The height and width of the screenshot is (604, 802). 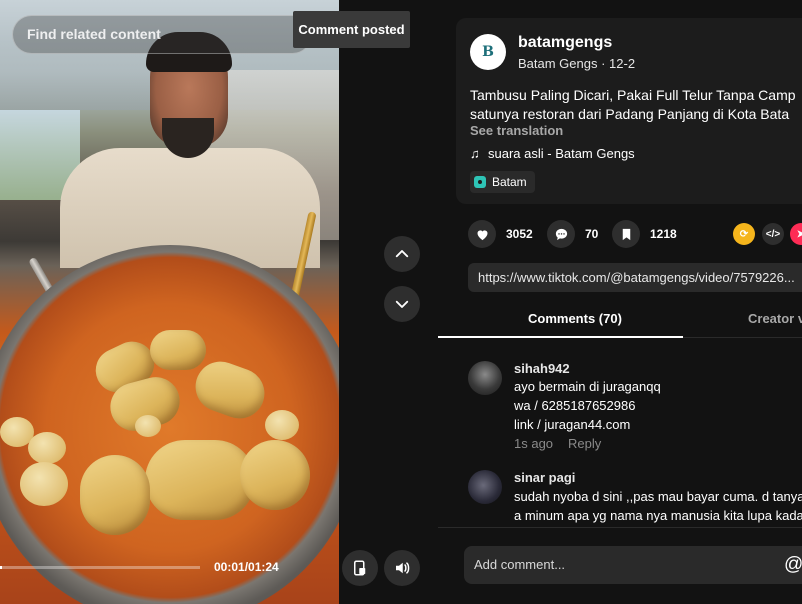 What do you see at coordinates (663, 234) in the screenshot?
I see `save-count: 1218` at bounding box center [663, 234].